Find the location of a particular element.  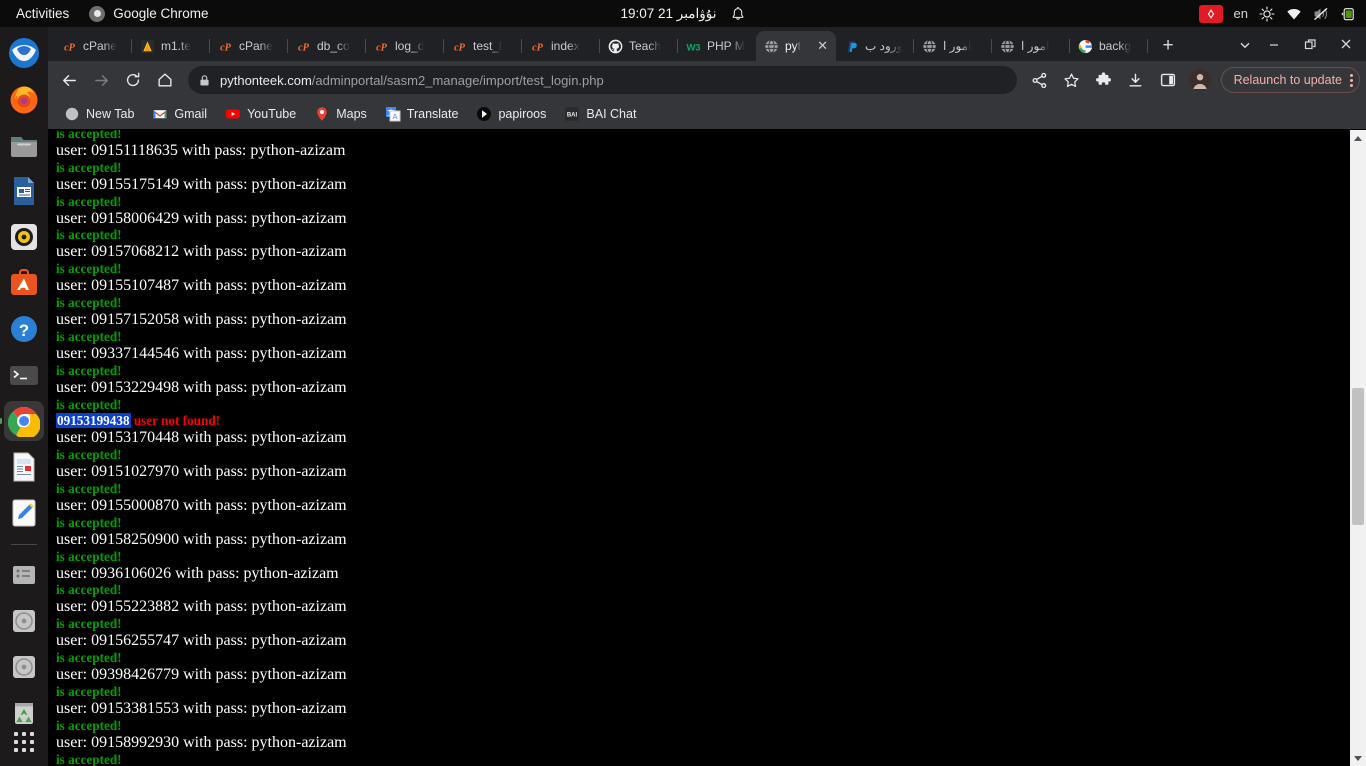

dock-item-ubuntu-software is located at coordinates (24, 283).